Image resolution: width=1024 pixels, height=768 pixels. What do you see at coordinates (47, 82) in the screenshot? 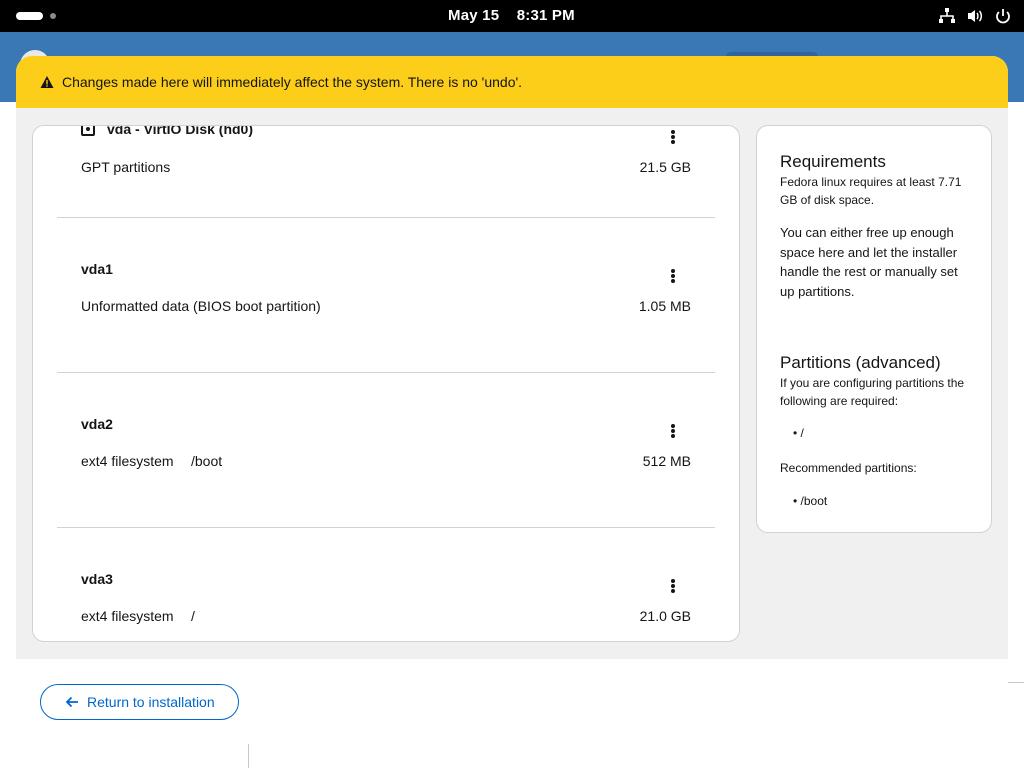
I see `warning-icon` at bounding box center [47, 82].